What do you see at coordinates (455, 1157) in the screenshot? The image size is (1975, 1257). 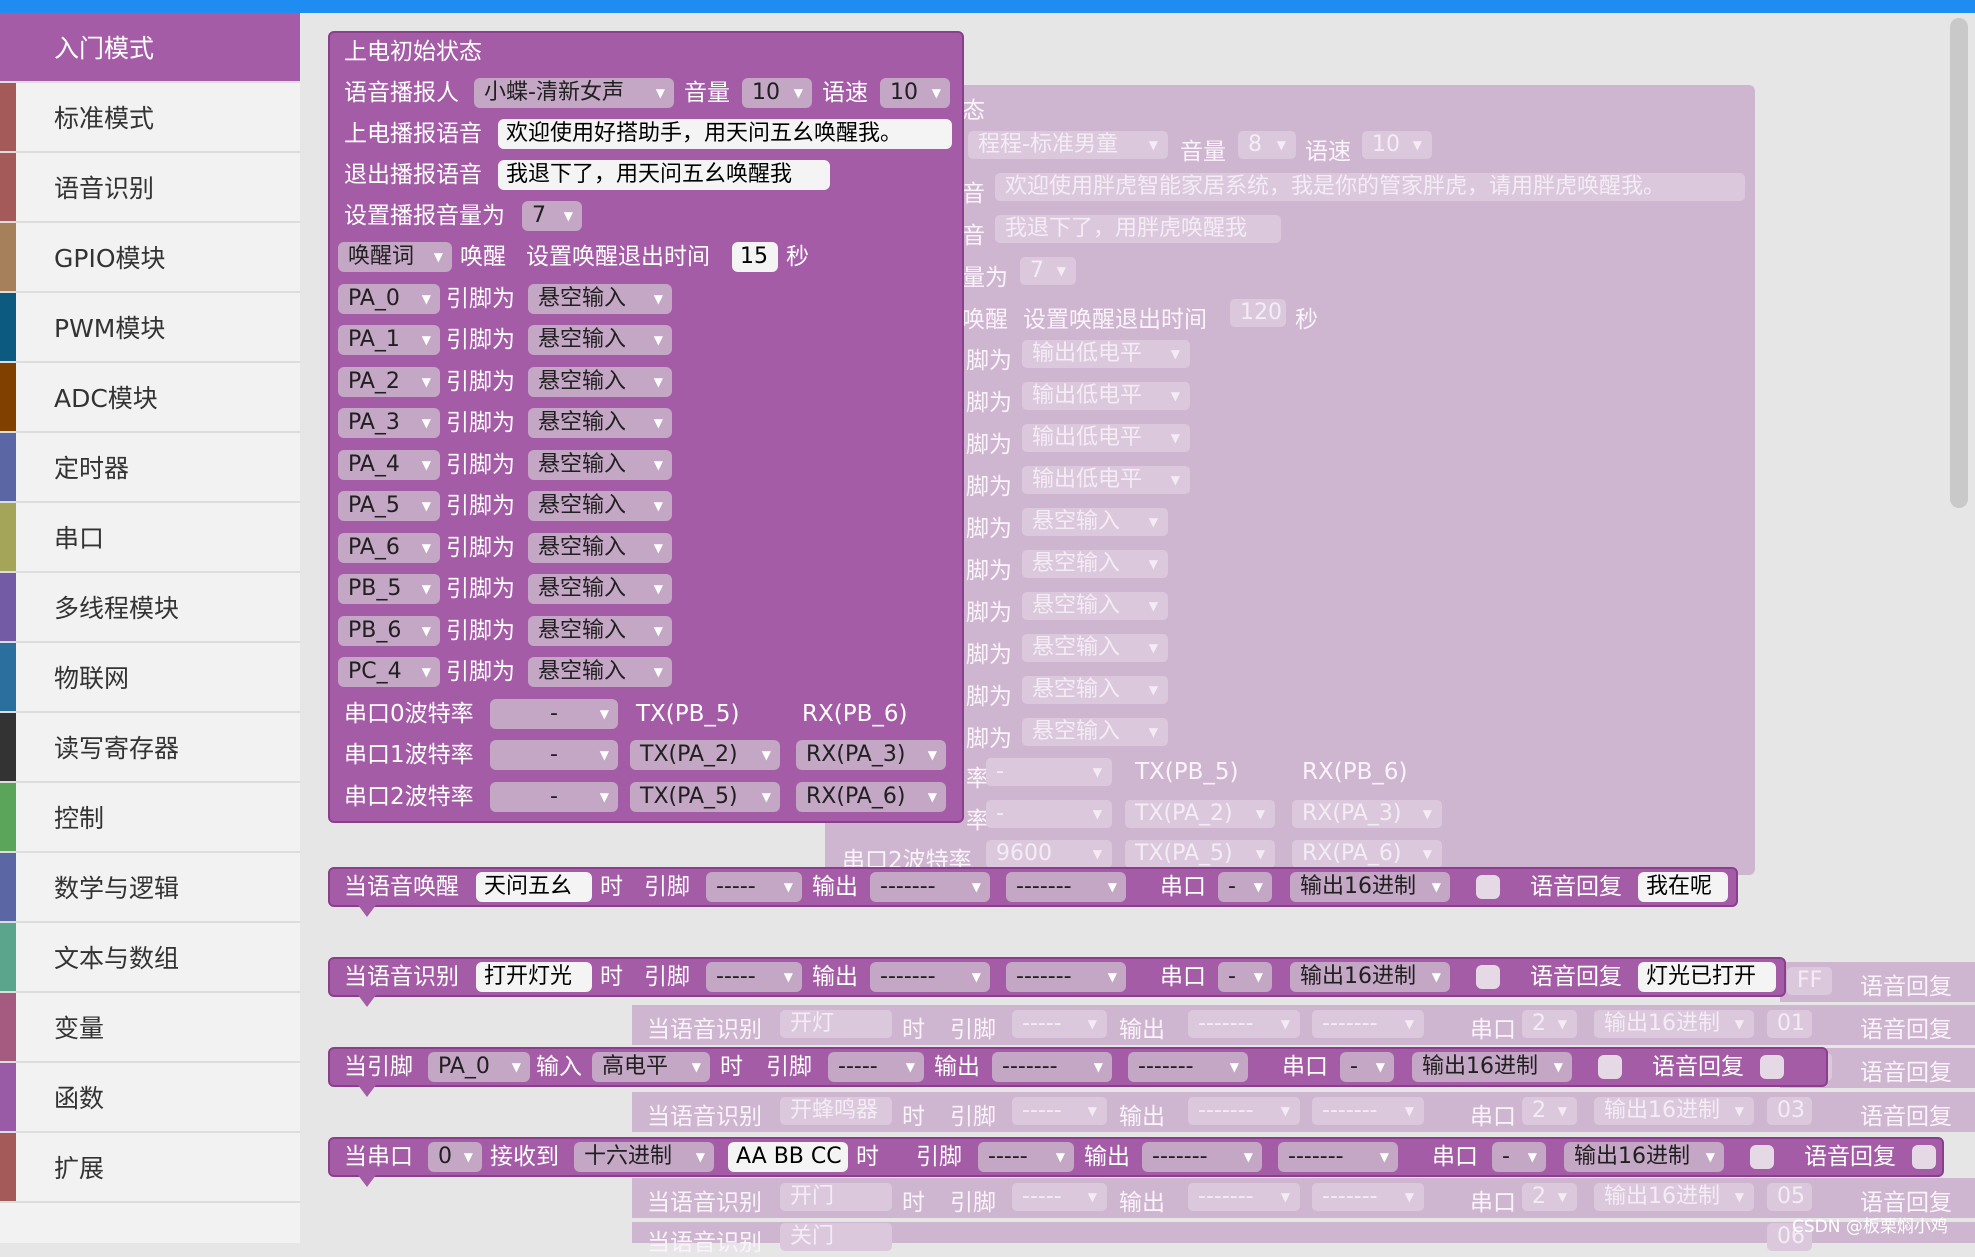 I see `serial-port-select: 0 ▼` at bounding box center [455, 1157].